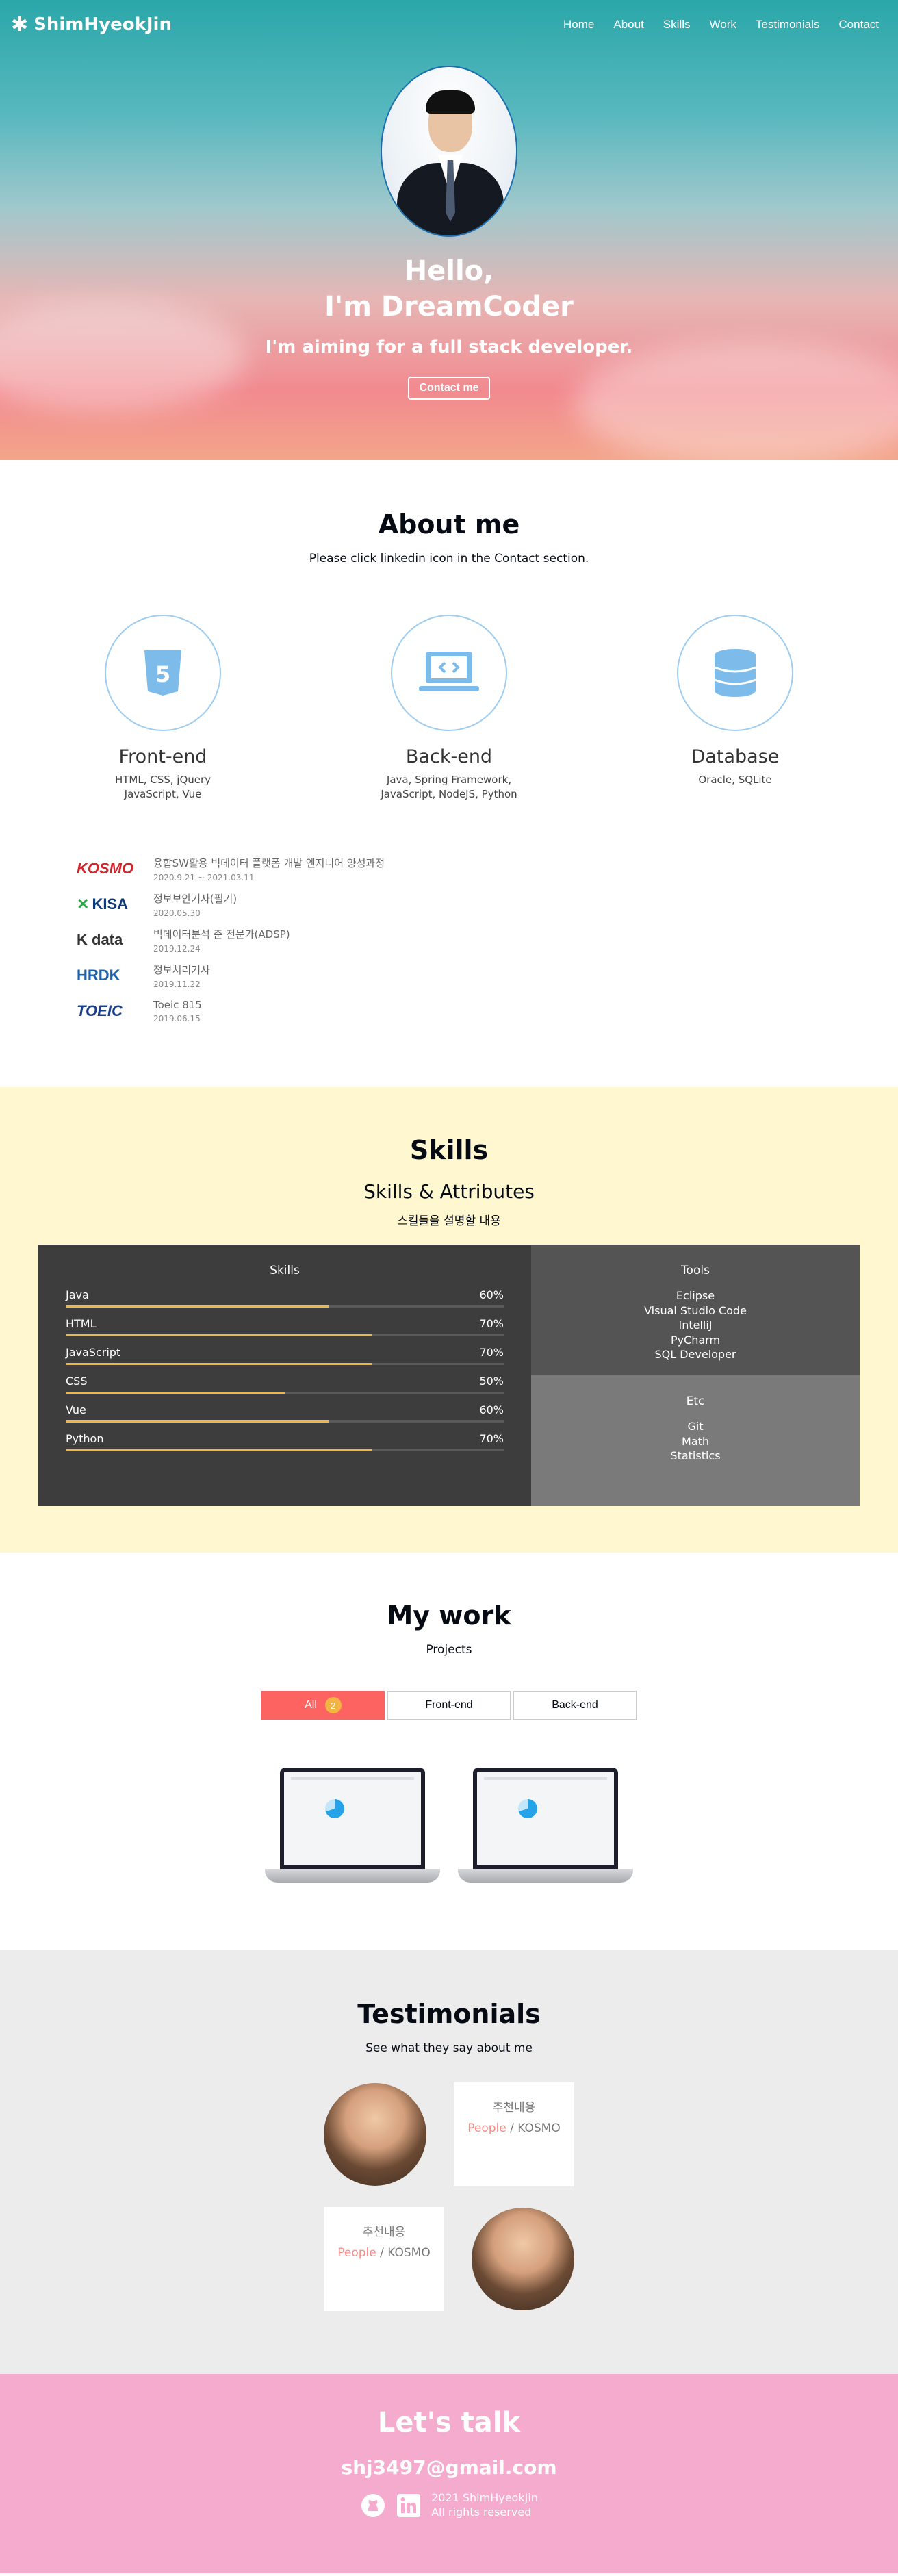  Describe the element at coordinates (695, 1340) in the screenshot. I see `tool-item: PyCharm` at that location.